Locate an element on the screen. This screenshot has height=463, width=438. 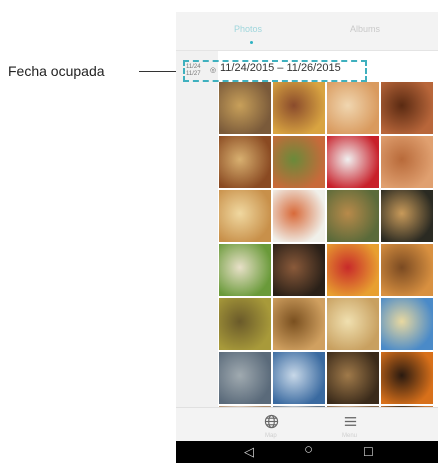
photo-thumbnail-tart-collage is located at coordinates (245, 108).